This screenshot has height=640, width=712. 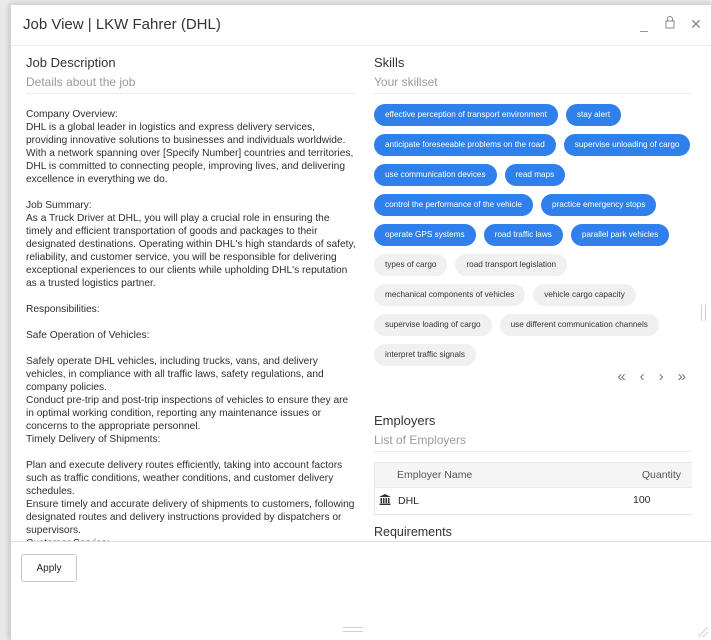 I want to click on skill-chip: road transport legislation, so click(x=511, y=265).